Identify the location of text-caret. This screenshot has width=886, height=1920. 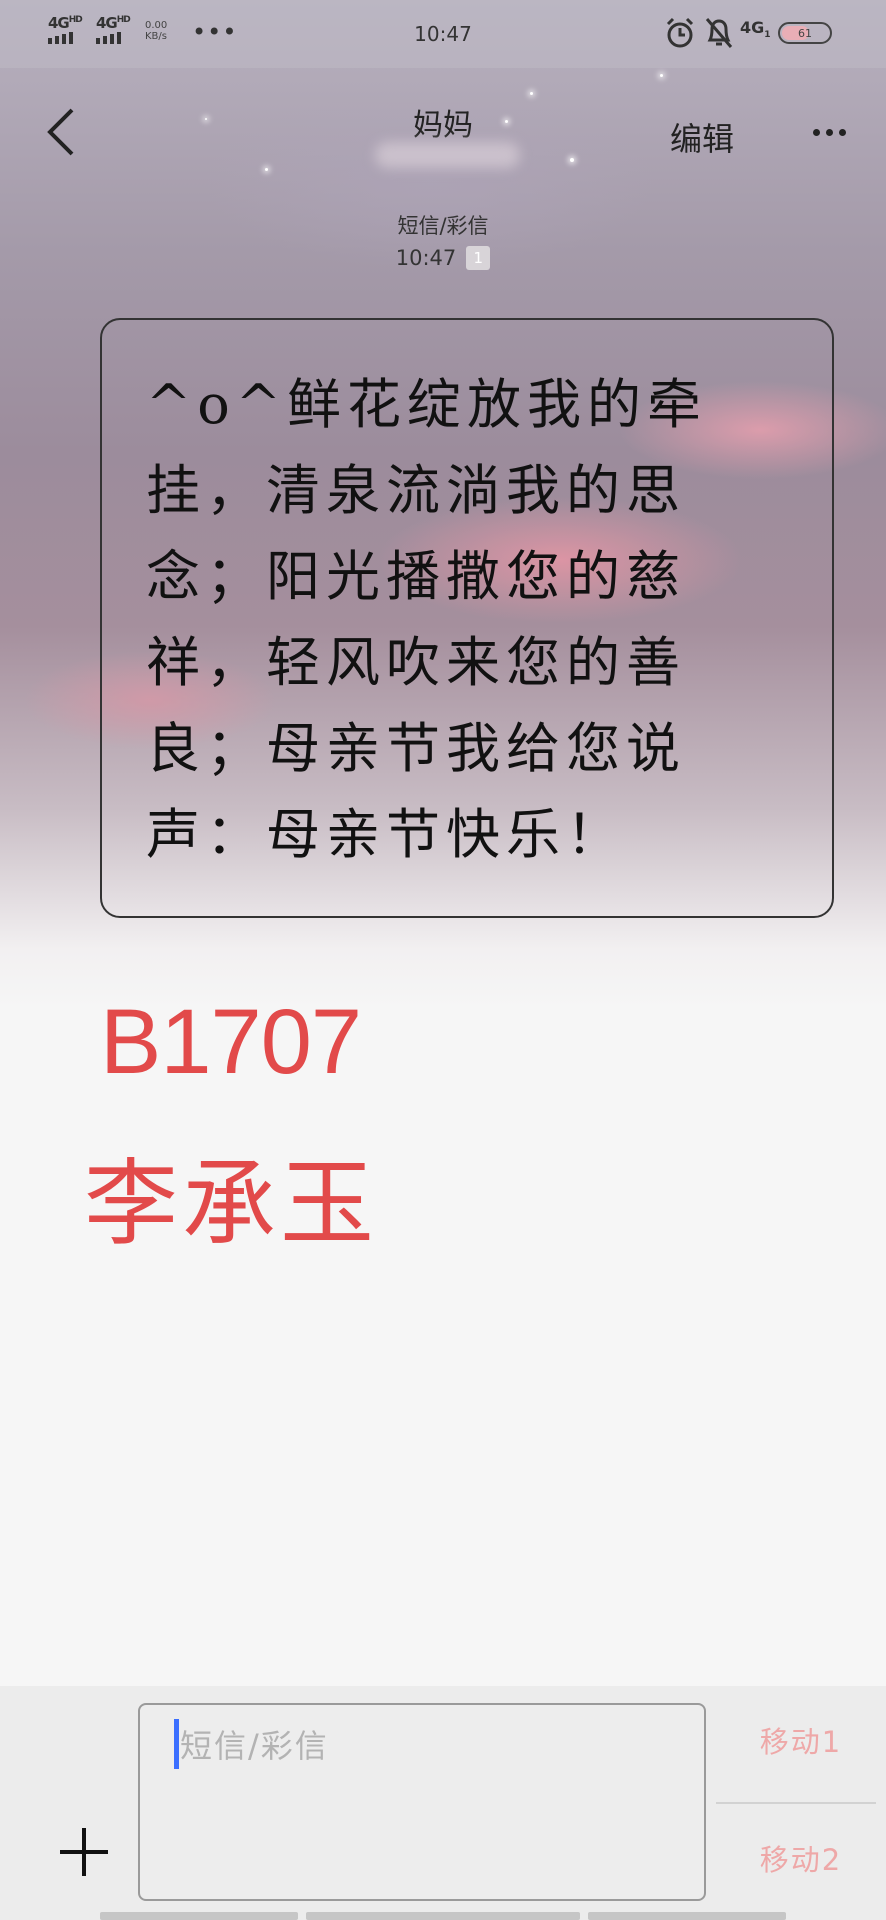
(176, 1744).